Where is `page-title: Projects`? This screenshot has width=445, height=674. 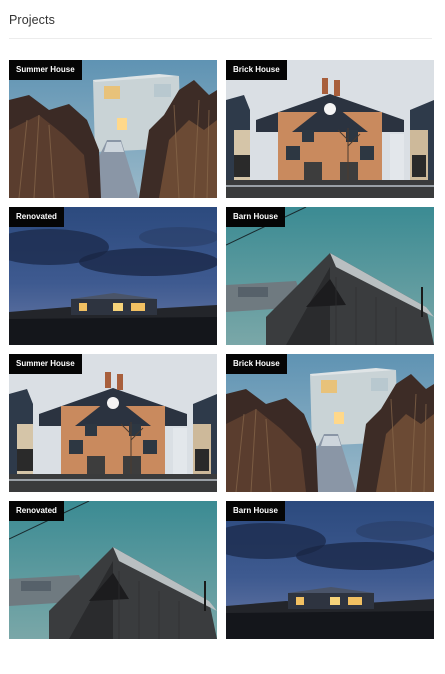 page-title: Projects is located at coordinates (32, 20).